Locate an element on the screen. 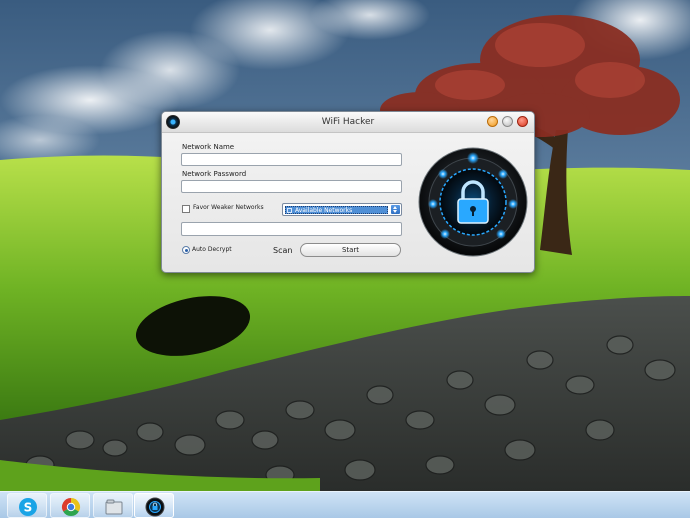 This screenshot has width=690, height=518. favor-weaker-networks-checkbox is located at coordinates (186, 209).